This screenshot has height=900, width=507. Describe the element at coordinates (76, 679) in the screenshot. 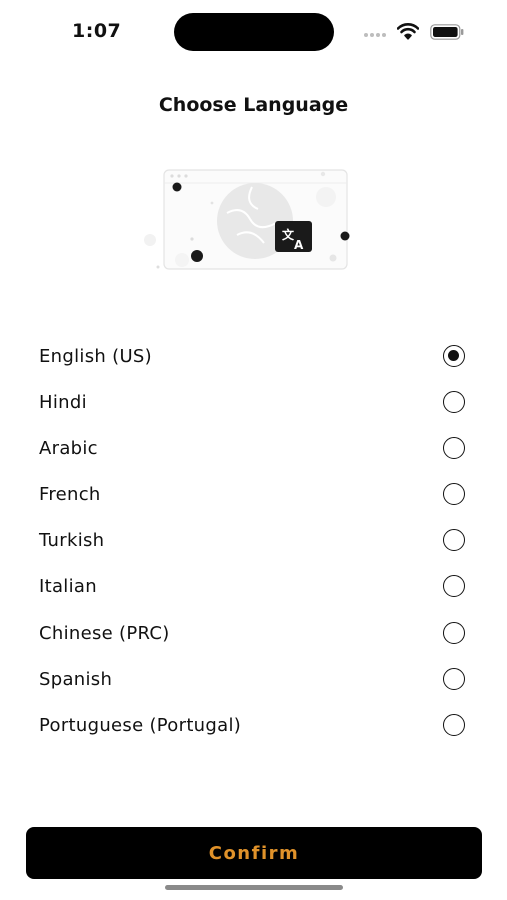

I see `language-label: Spanish` at that location.